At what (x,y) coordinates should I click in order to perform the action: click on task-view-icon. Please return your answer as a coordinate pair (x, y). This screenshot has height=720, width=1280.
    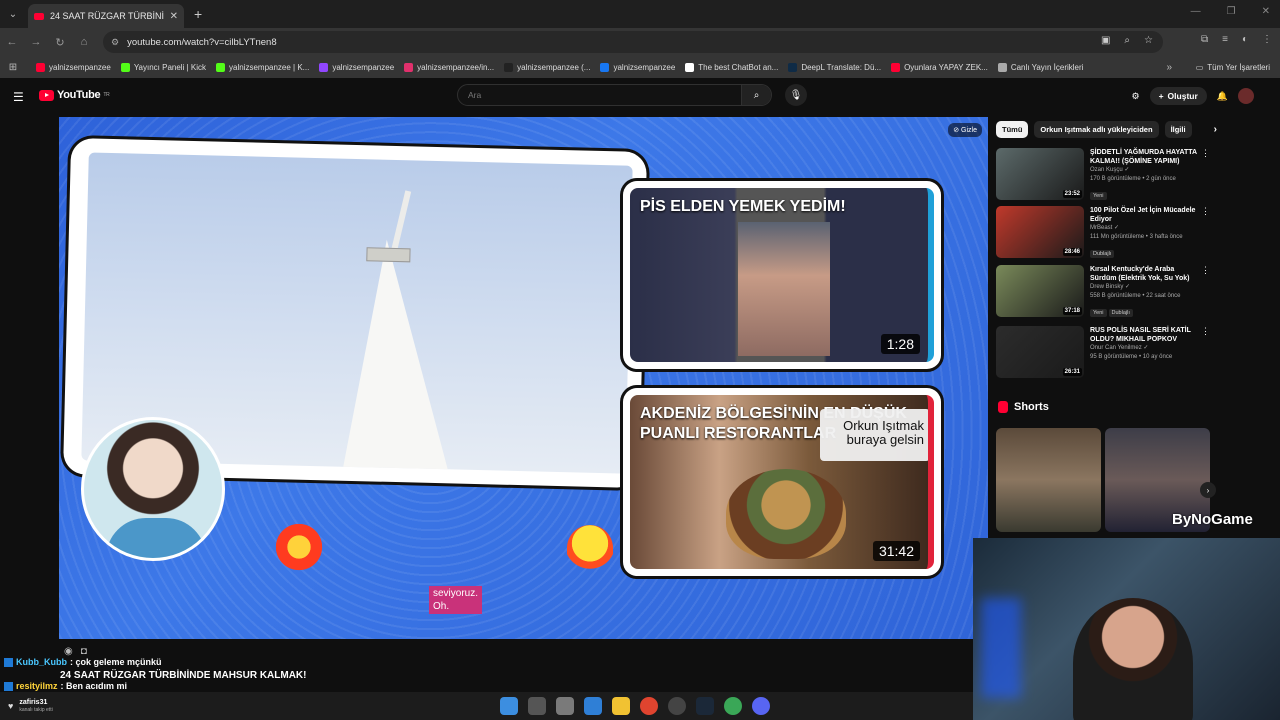
    Looking at the image, I should click on (537, 706).